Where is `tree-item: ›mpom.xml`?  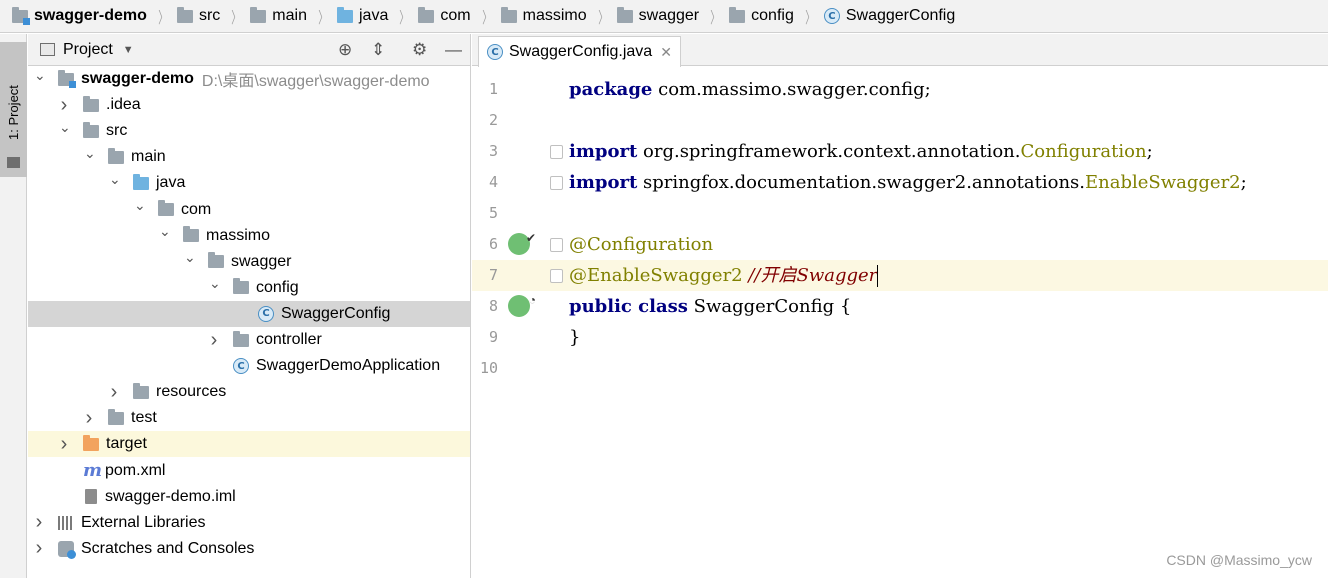
tree-item: ›mpom.xml is located at coordinates (249, 471).